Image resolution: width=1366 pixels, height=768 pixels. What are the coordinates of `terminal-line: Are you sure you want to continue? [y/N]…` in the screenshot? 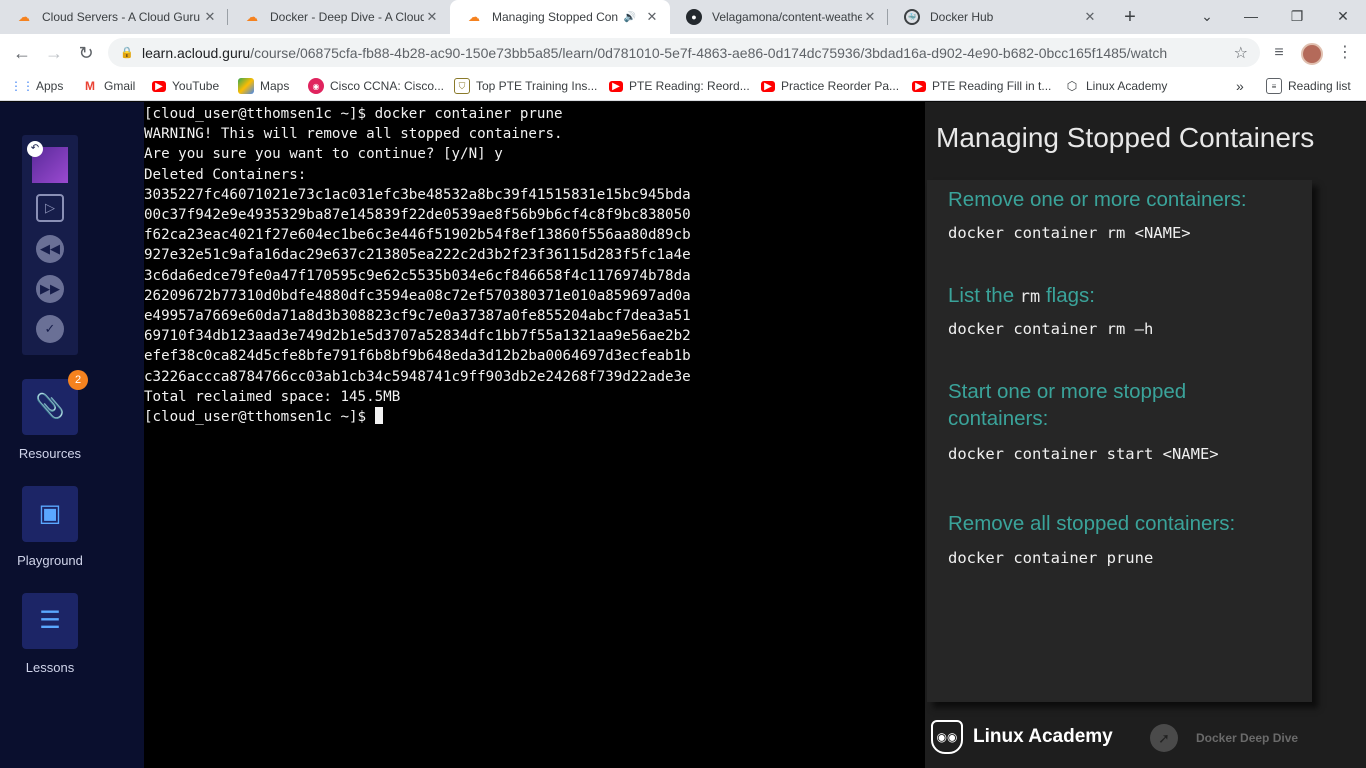 It's located at (323, 154).